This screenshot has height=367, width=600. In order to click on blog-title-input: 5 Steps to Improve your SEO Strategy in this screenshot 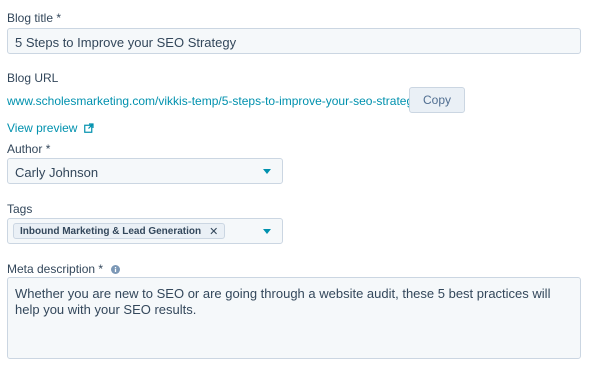, I will do `click(294, 41)`.